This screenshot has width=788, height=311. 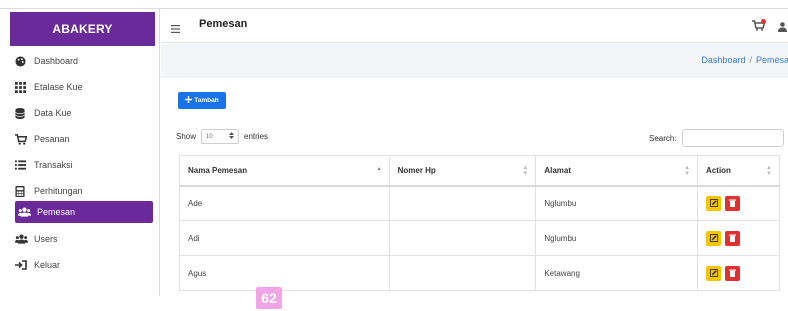 What do you see at coordinates (782, 28) in the screenshot?
I see `user-icon` at bounding box center [782, 28].